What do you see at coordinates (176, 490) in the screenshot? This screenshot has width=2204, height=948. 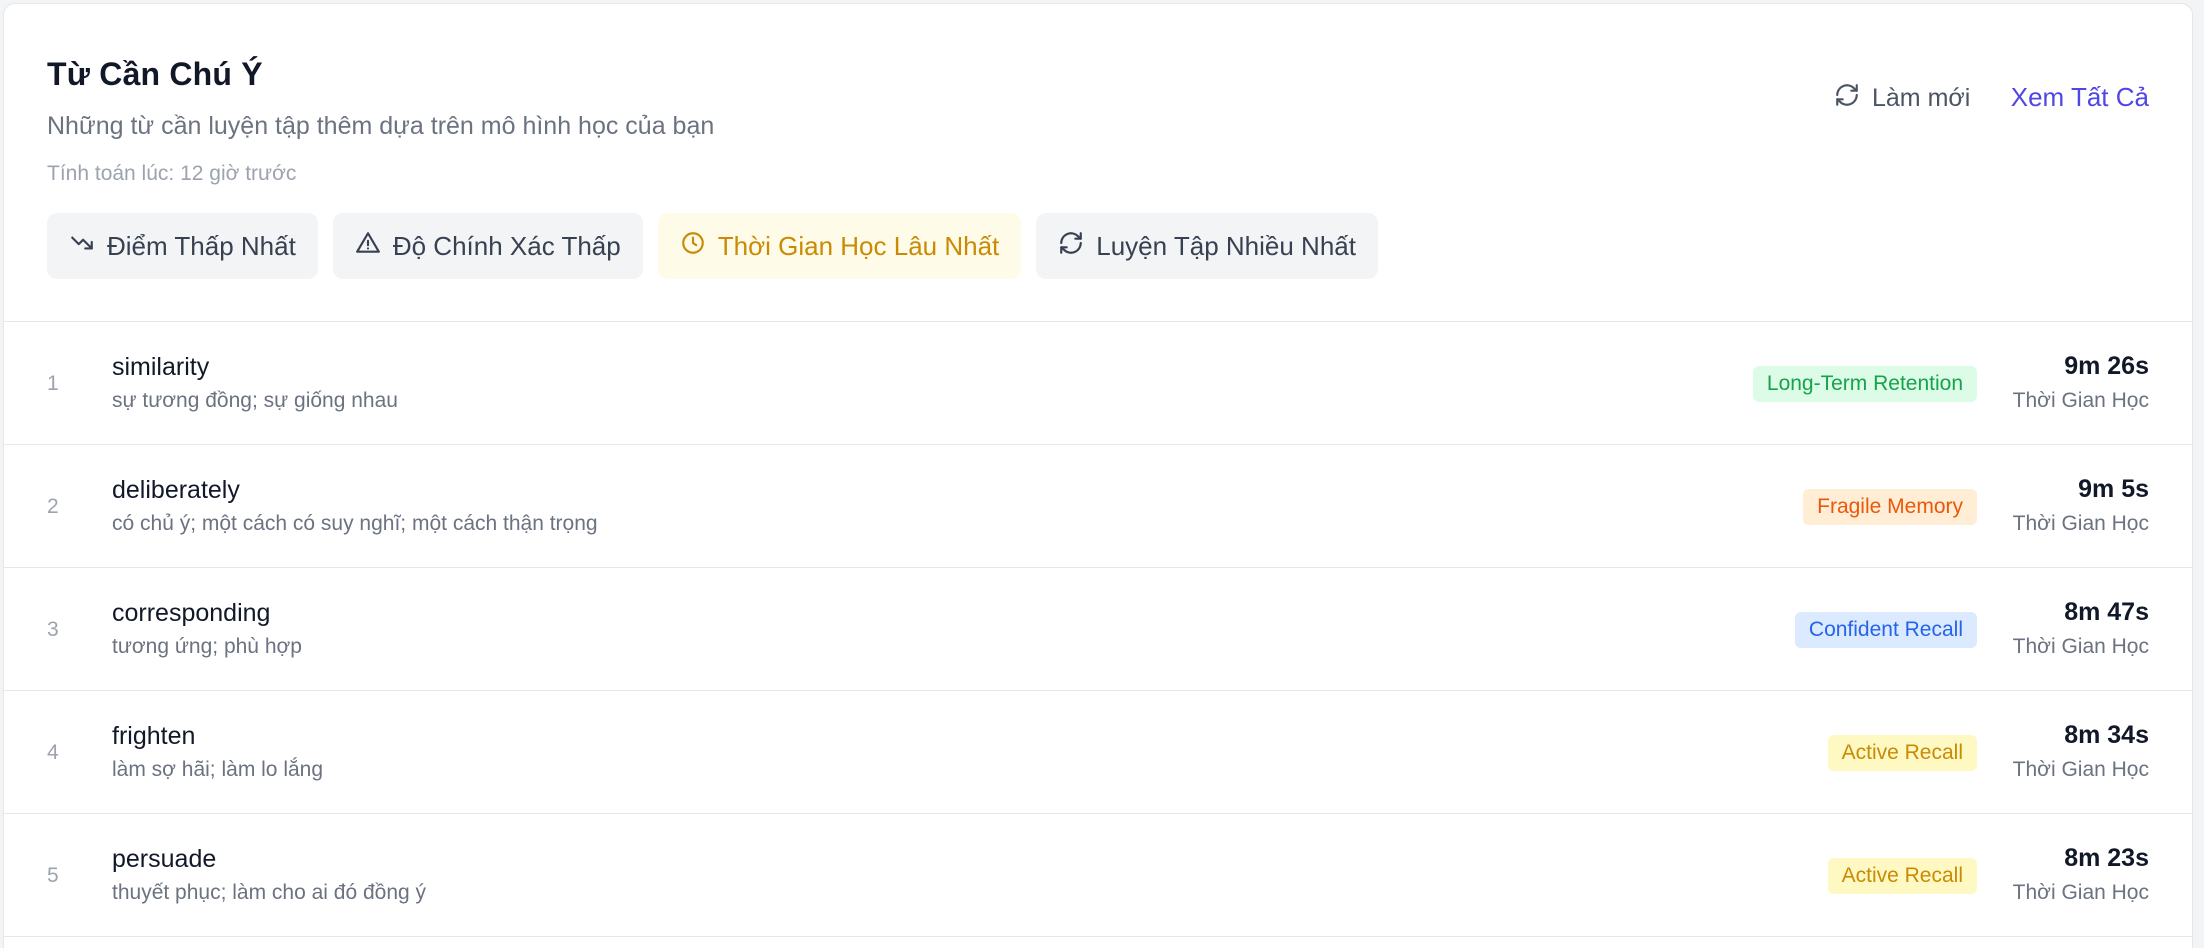 I see `word-text: deliberately` at bounding box center [176, 490].